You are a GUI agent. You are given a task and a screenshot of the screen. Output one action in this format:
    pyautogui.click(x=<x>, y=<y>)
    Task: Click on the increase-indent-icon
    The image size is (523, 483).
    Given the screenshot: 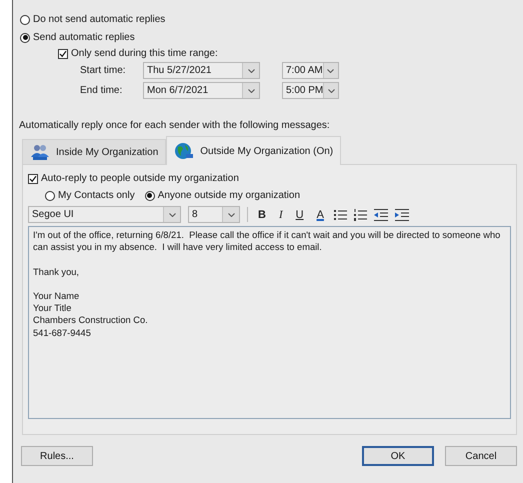 What is the action you would take?
    pyautogui.click(x=401, y=214)
    